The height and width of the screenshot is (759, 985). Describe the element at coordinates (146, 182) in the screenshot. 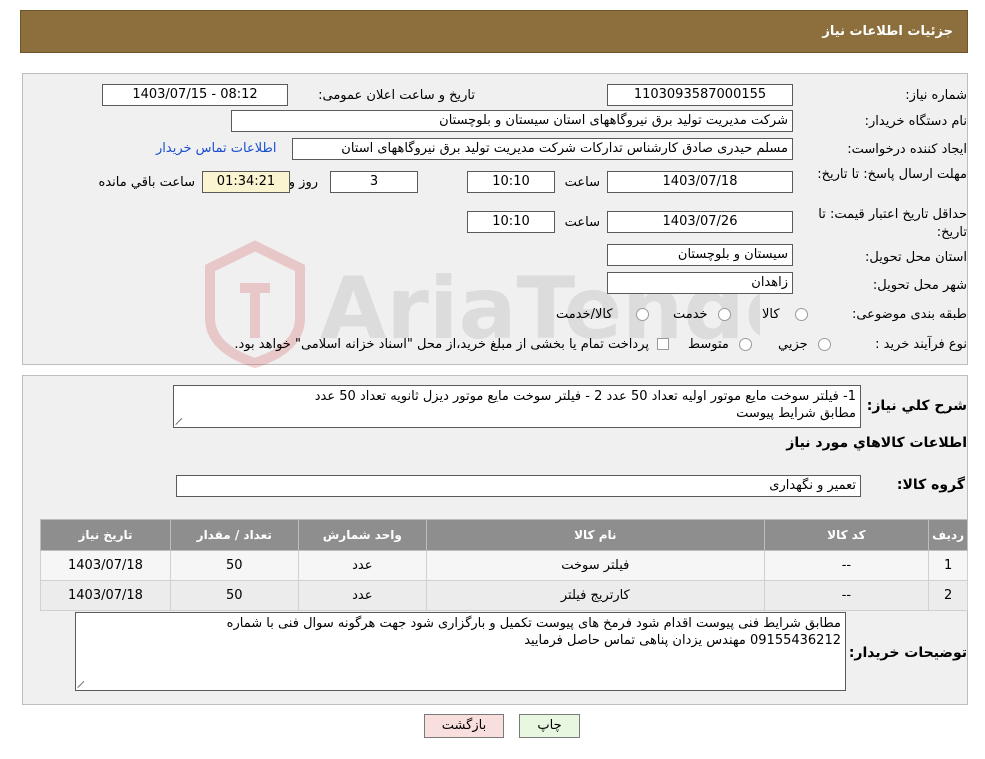

I see `time-remaining-label: ساعت باقي مانده` at that location.